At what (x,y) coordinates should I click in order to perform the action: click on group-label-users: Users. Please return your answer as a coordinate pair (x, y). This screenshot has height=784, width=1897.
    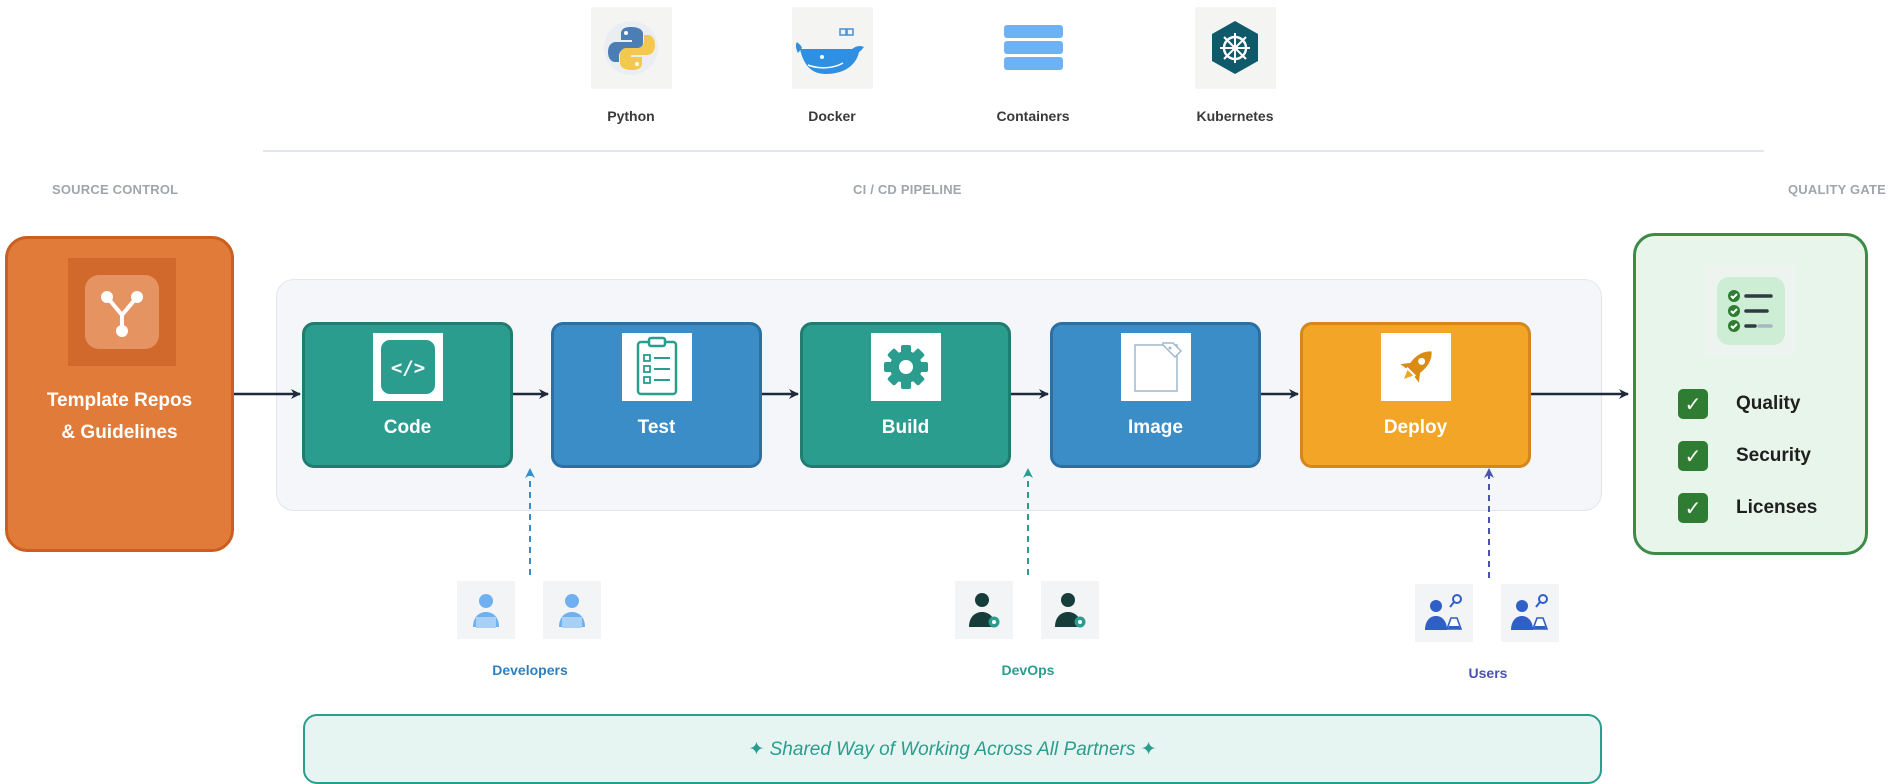
    Looking at the image, I should click on (1488, 673).